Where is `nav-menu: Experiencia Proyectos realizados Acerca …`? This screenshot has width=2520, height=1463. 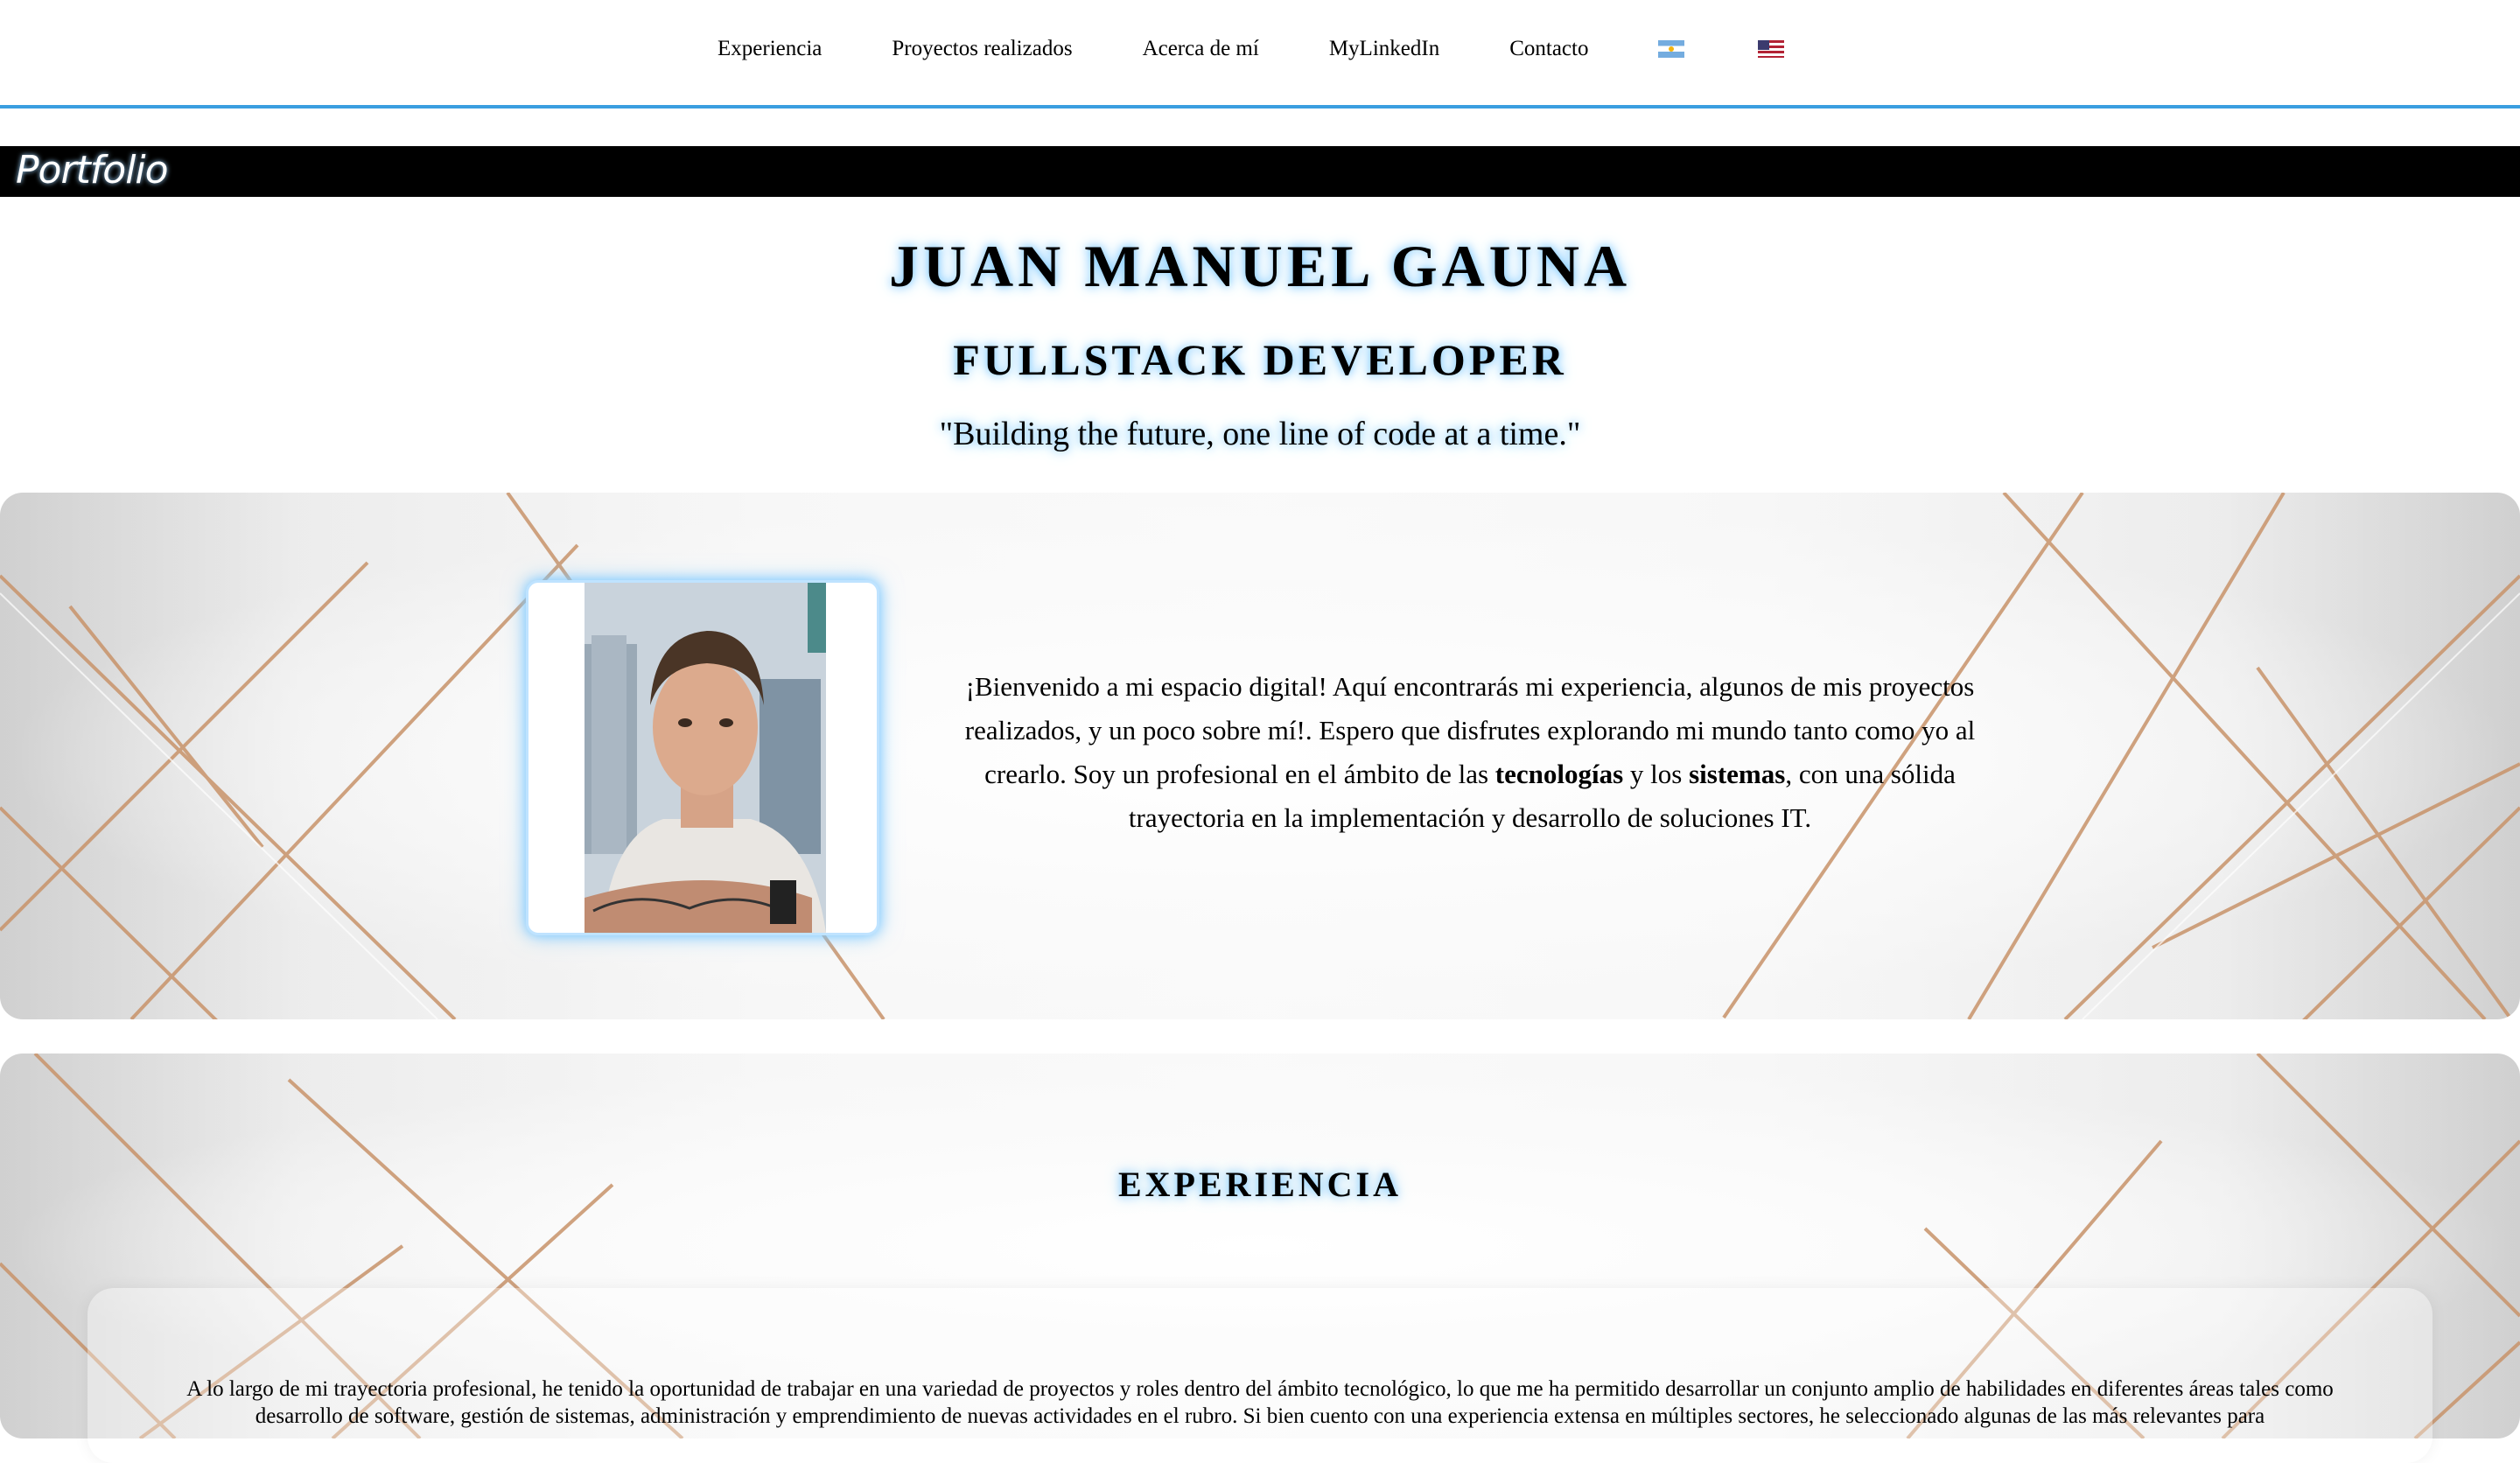 nav-menu: Experiencia Proyectos realizados Acerca … is located at coordinates (1288, 49).